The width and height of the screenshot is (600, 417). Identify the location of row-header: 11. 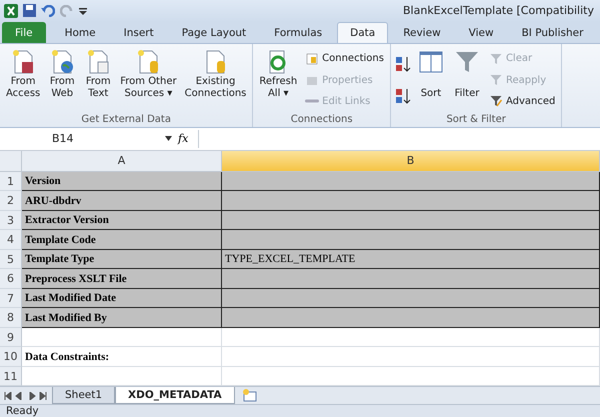
(11, 376).